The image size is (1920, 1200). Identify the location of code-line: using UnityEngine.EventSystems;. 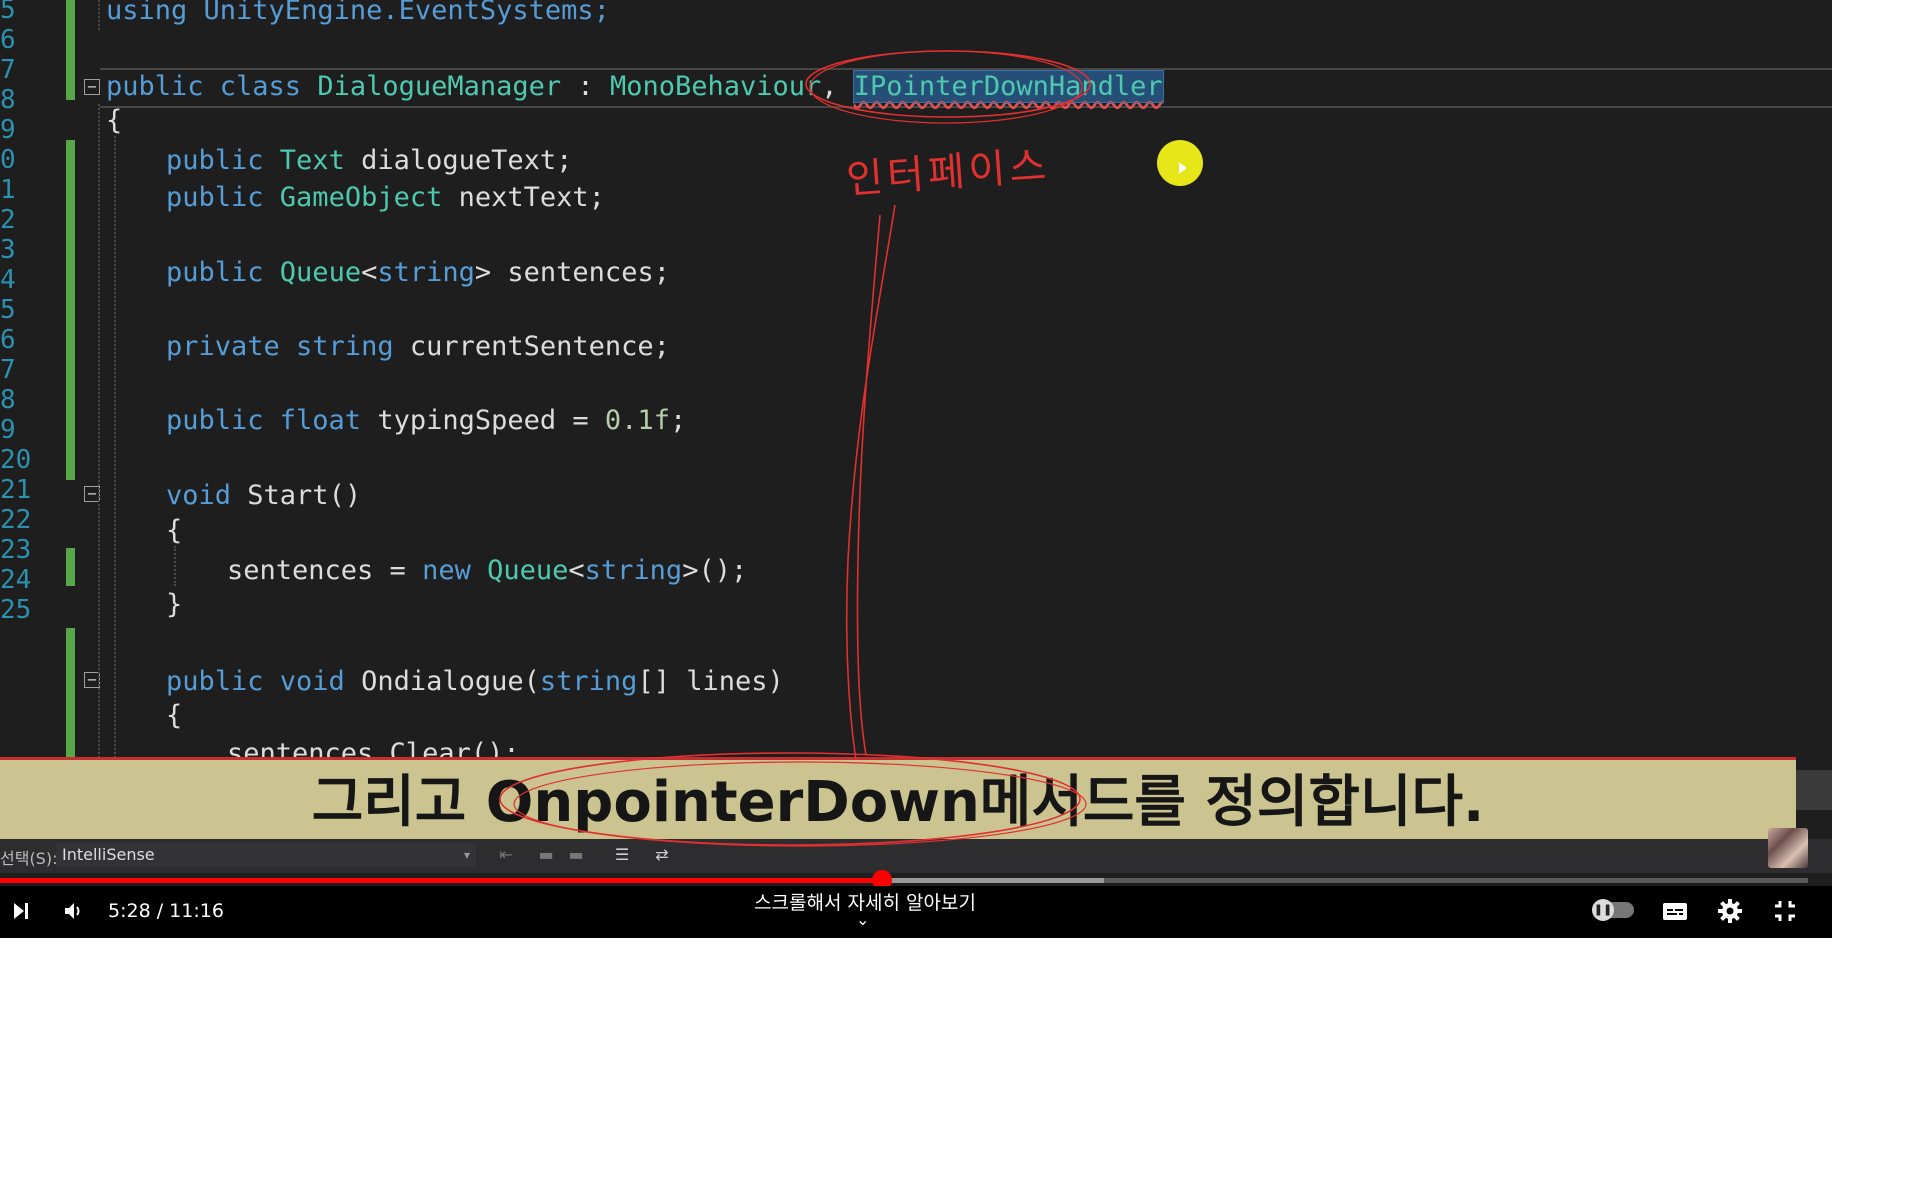
(358, 13).